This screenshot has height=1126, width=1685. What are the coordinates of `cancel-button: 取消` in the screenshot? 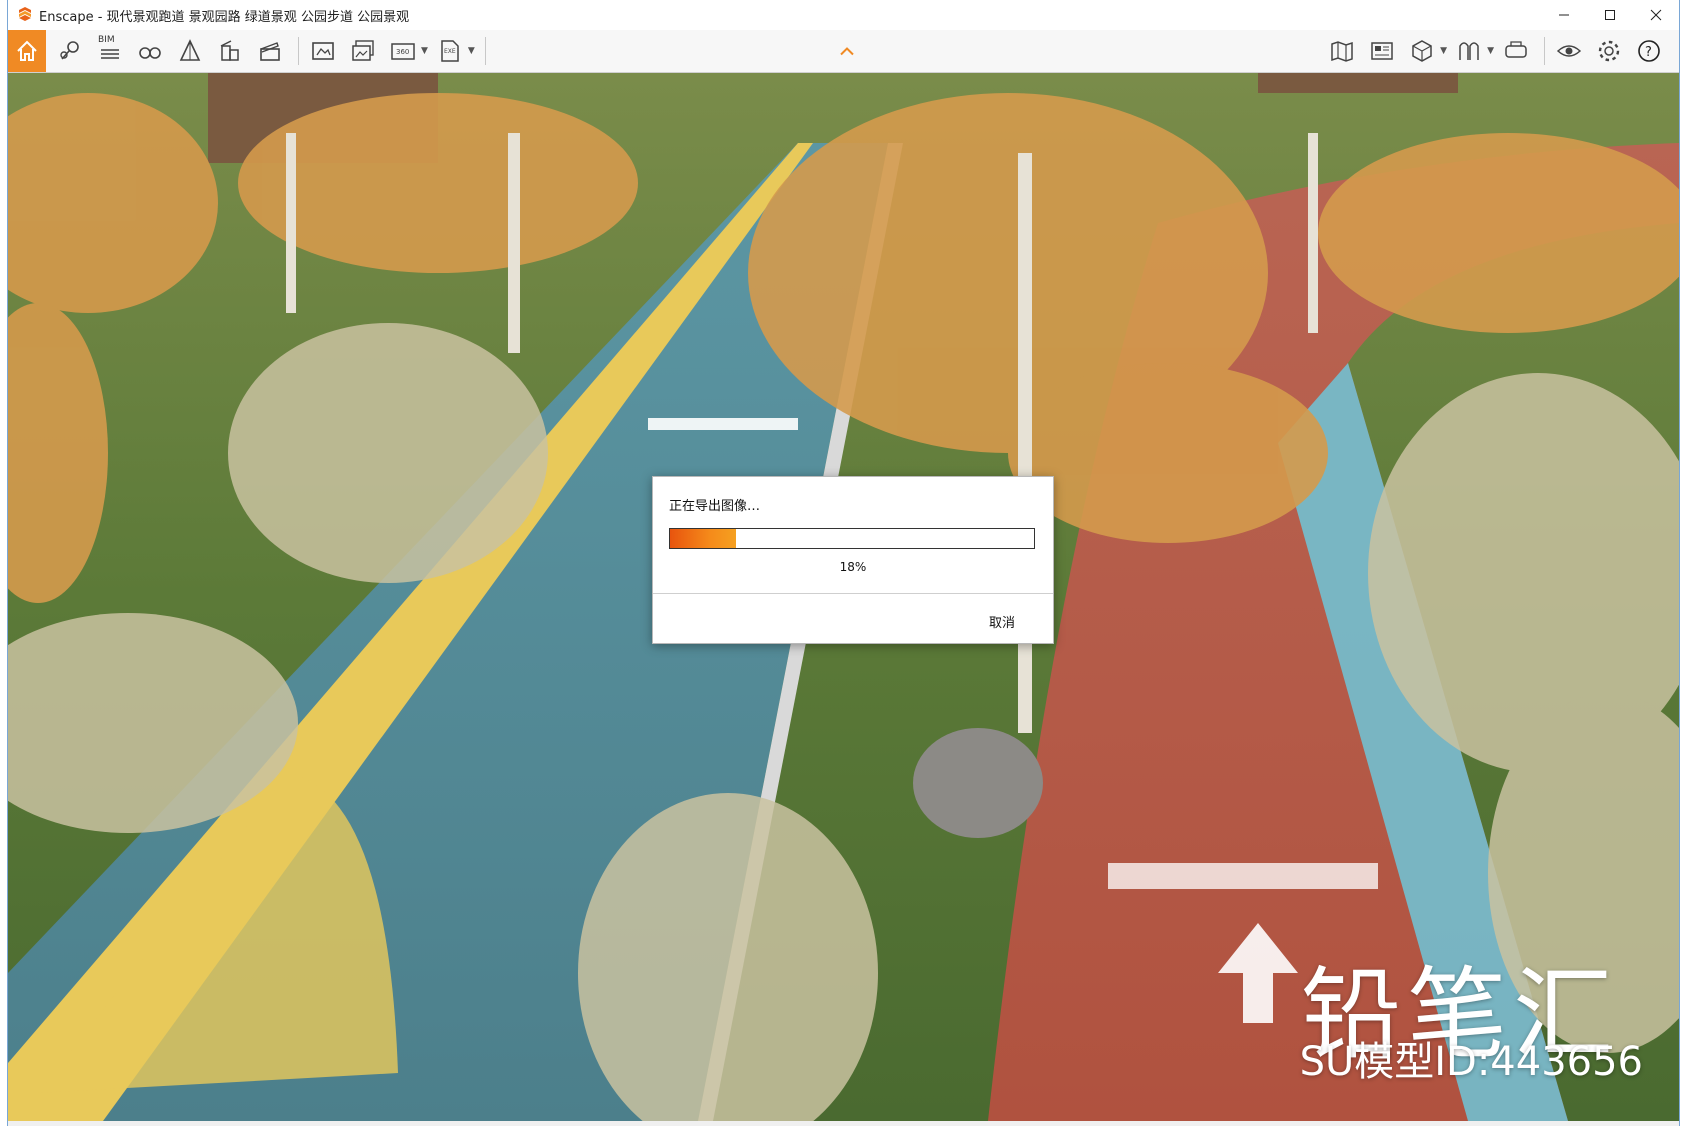 It's located at (1002, 621).